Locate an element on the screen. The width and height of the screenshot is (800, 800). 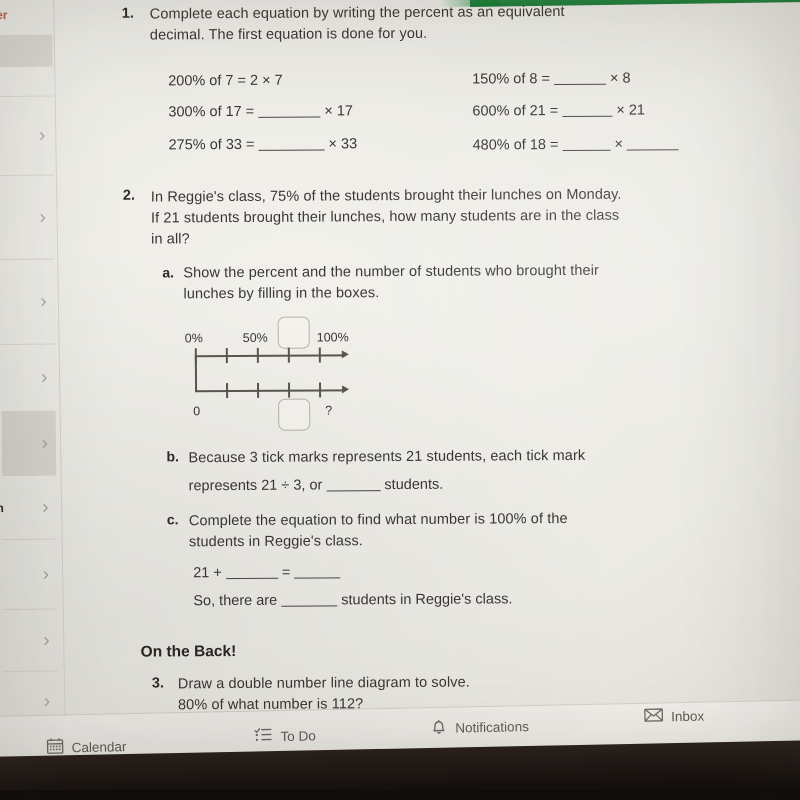
equation-tail: × is located at coordinates (619, 144).